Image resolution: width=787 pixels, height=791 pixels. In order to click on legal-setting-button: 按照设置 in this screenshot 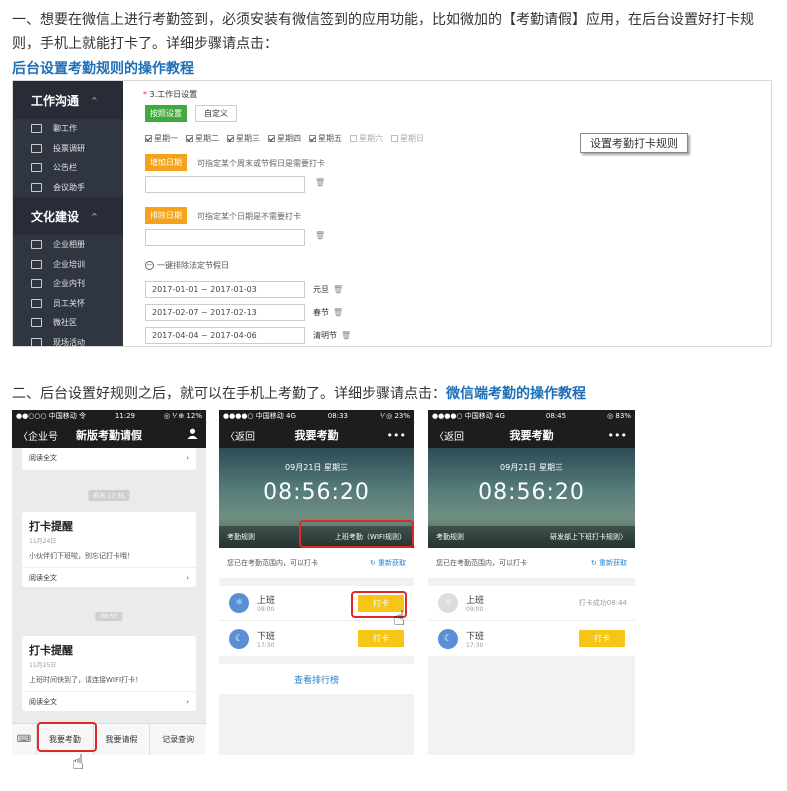, I will do `click(166, 113)`.